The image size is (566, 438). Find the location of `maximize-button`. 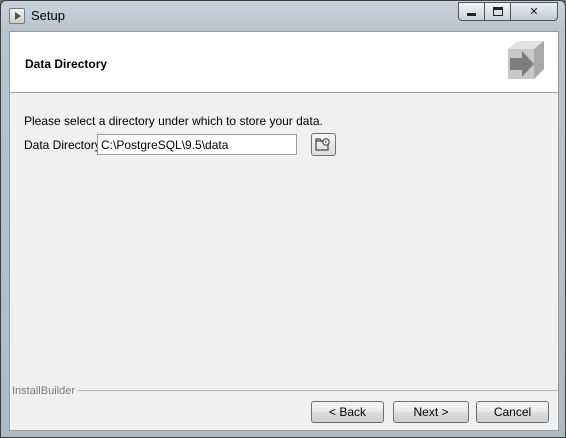

maximize-button is located at coordinates (497, 11).